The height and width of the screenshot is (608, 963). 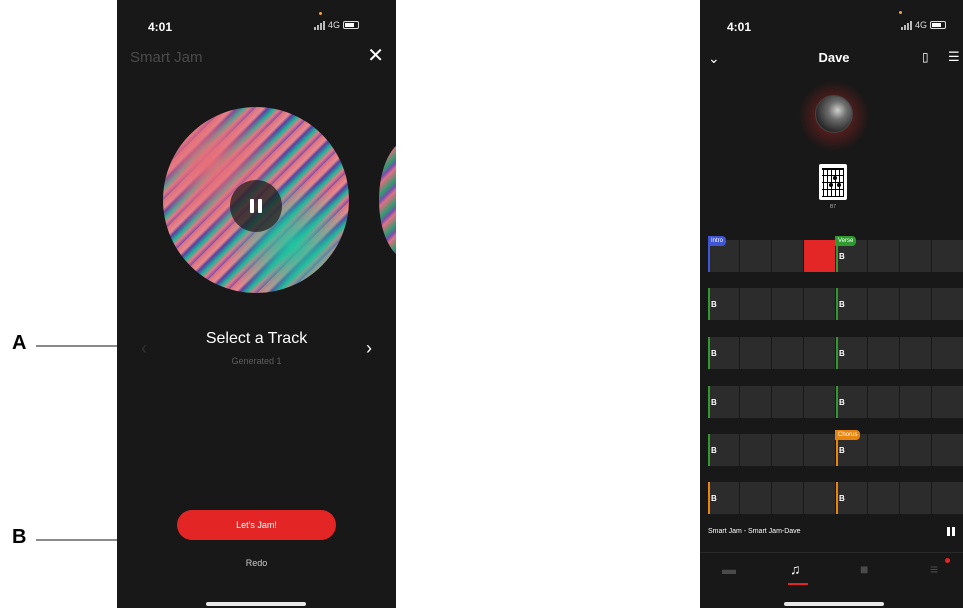 I want to click on current-beat-cell, so click(x=819, y=256).